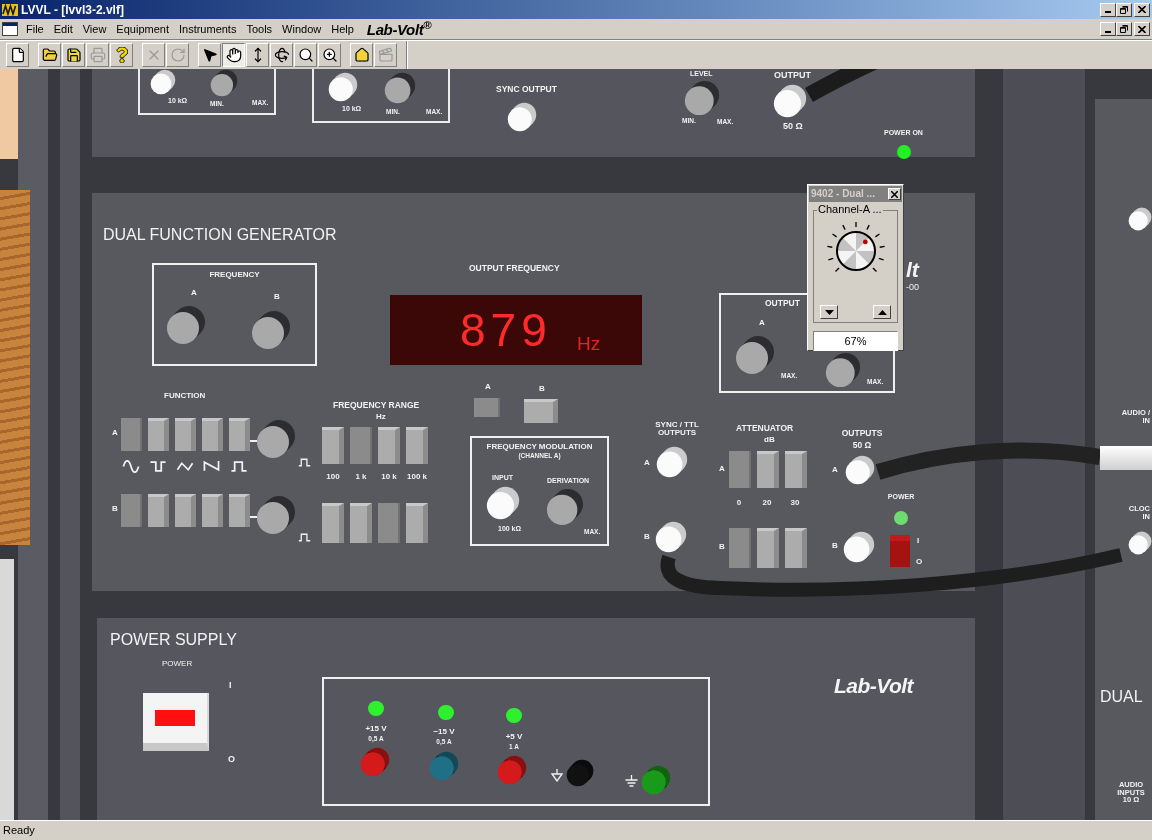 The image size is (1152, 840). What do you see at coordinates (259, 29) in the screenshot?
I see `menu-item: Tools` at bounding box center [259, 29].